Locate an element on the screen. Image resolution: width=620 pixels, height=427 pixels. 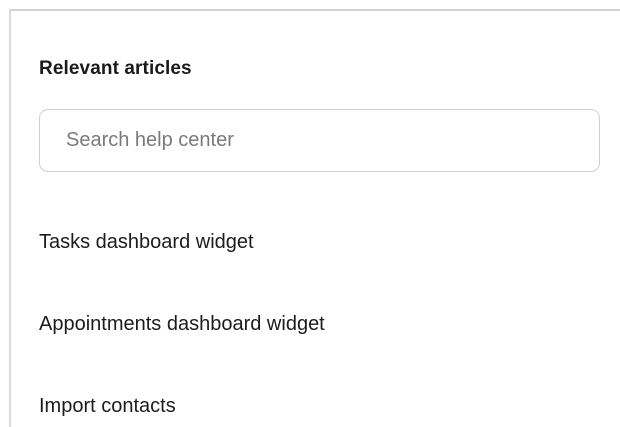
article-link-appointments-dashboard-widget: Appointments dashboard widget is located at coordinates (182, 324).